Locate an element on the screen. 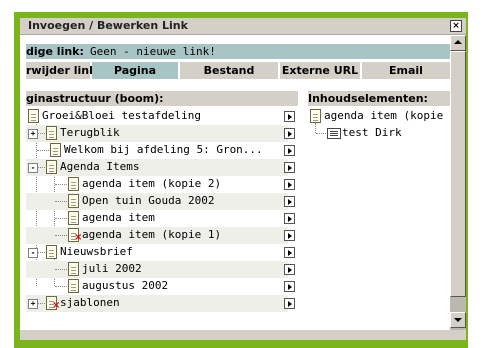  tree-item-label: augustus 2002 is located at coordinates (125, 285).